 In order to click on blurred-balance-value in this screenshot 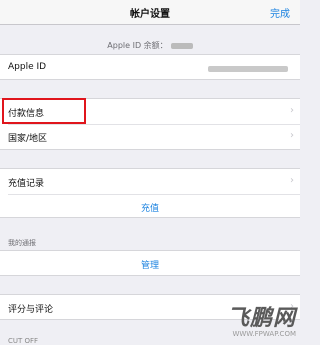, I will do `click(181, 45)`.